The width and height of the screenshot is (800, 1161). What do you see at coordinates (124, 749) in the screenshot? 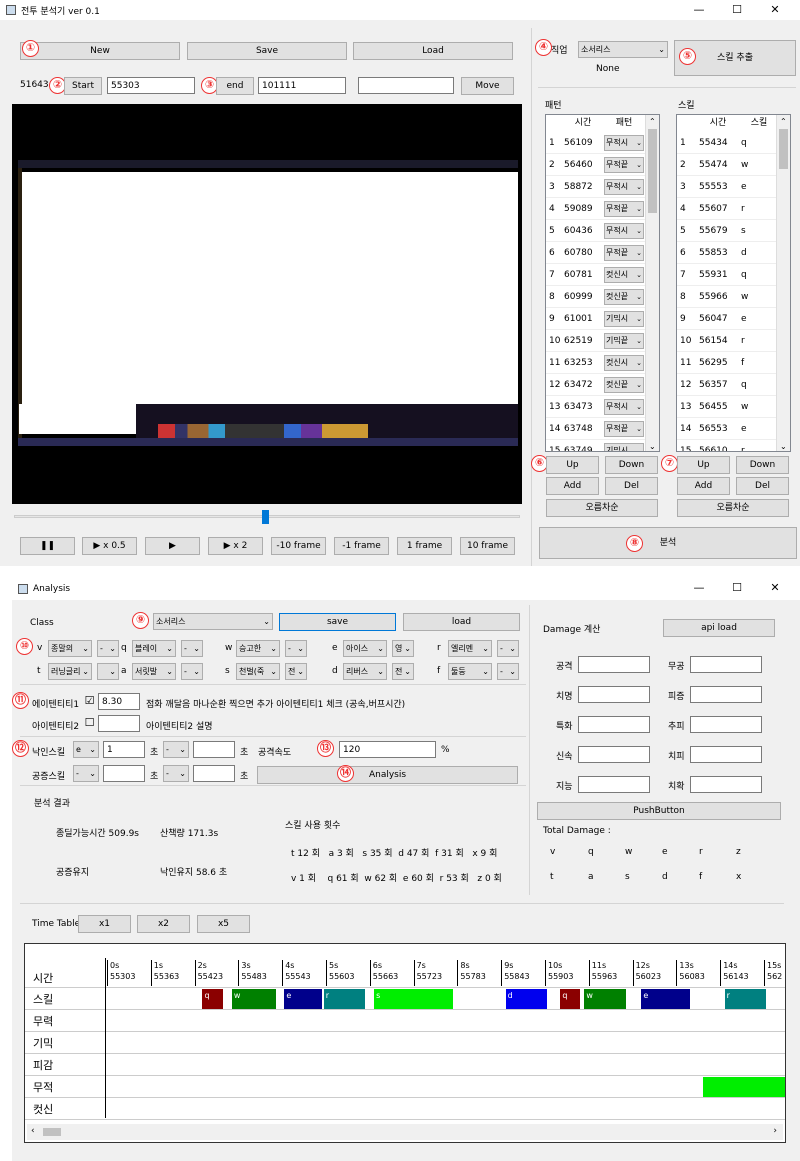
I see `fall-skill-input: 1` at bounding box center [124, 749].